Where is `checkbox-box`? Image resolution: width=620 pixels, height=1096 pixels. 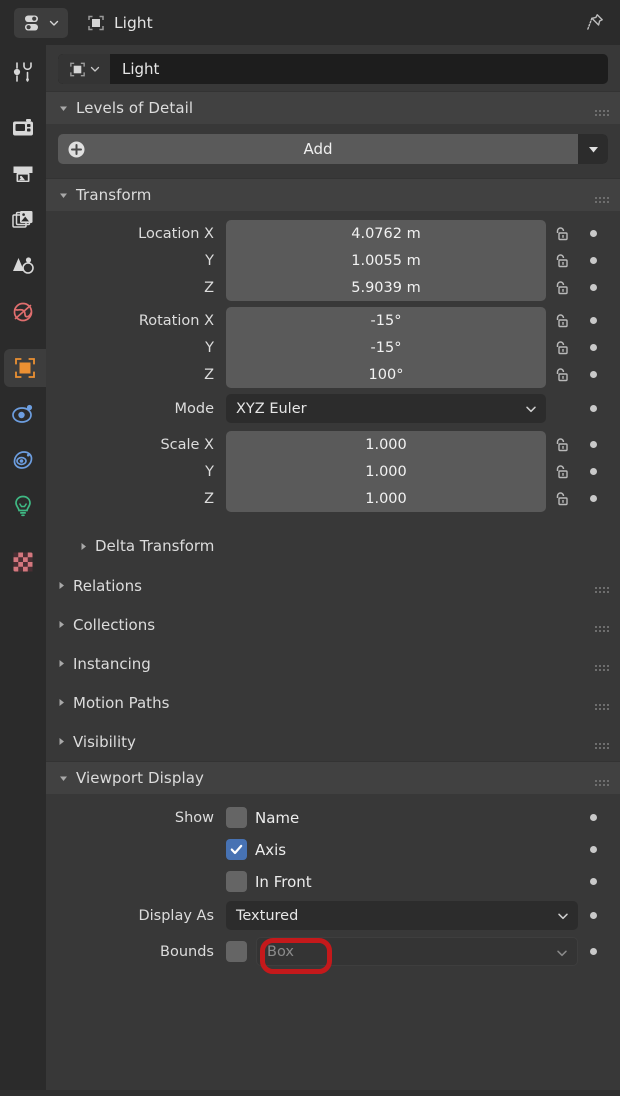
checkbox-box is located at coordinates (236, 817).